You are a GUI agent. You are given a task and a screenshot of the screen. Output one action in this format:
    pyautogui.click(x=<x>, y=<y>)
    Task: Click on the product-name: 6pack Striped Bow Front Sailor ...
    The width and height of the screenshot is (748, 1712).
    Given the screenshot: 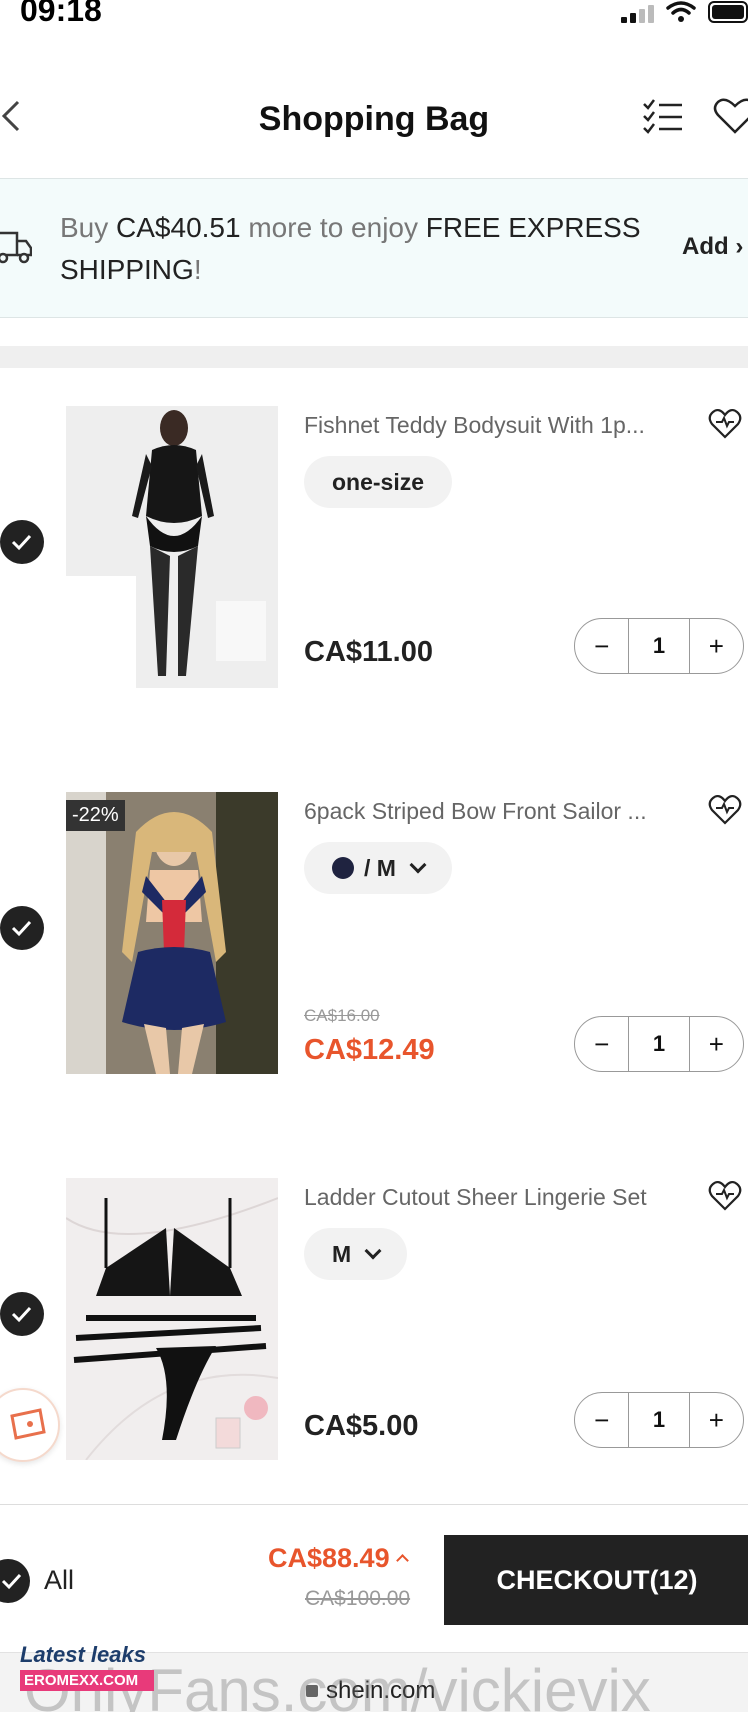 What is the action you would take?
    pyautogui.click(x=484, y=811)
    